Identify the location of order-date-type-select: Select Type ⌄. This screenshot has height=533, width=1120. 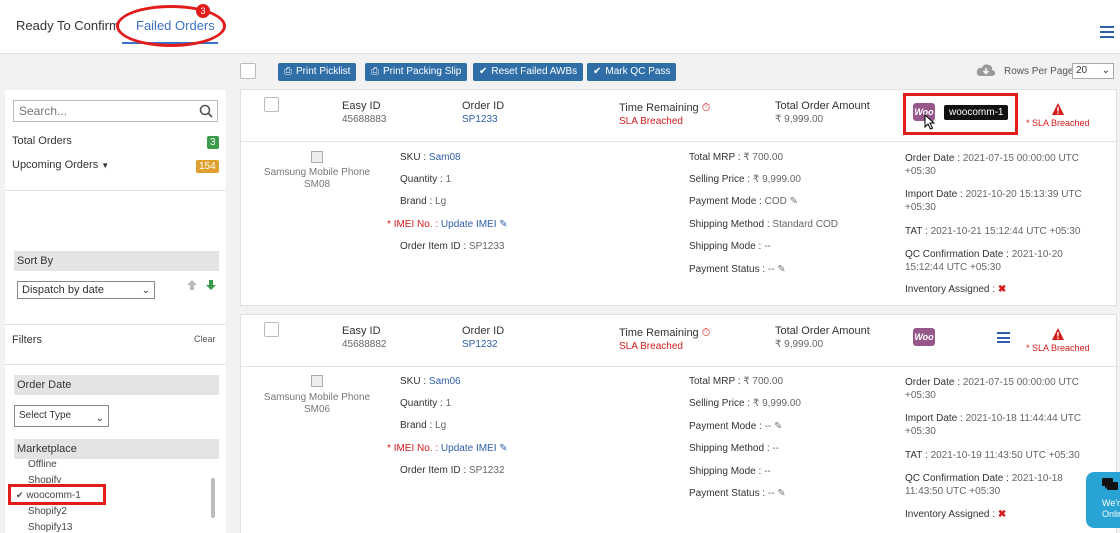
(61, 416).